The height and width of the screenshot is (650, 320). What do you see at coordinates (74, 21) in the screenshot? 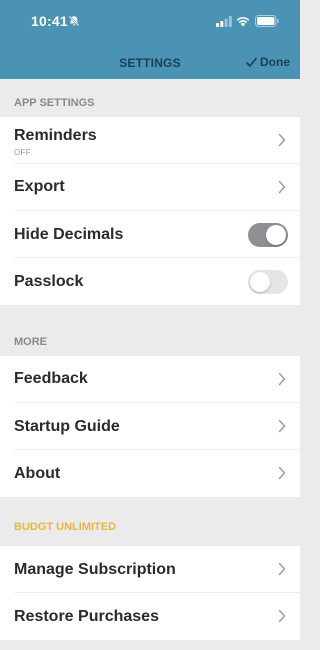
I see `bell-slash-icon` at bounding box center [74, 21].